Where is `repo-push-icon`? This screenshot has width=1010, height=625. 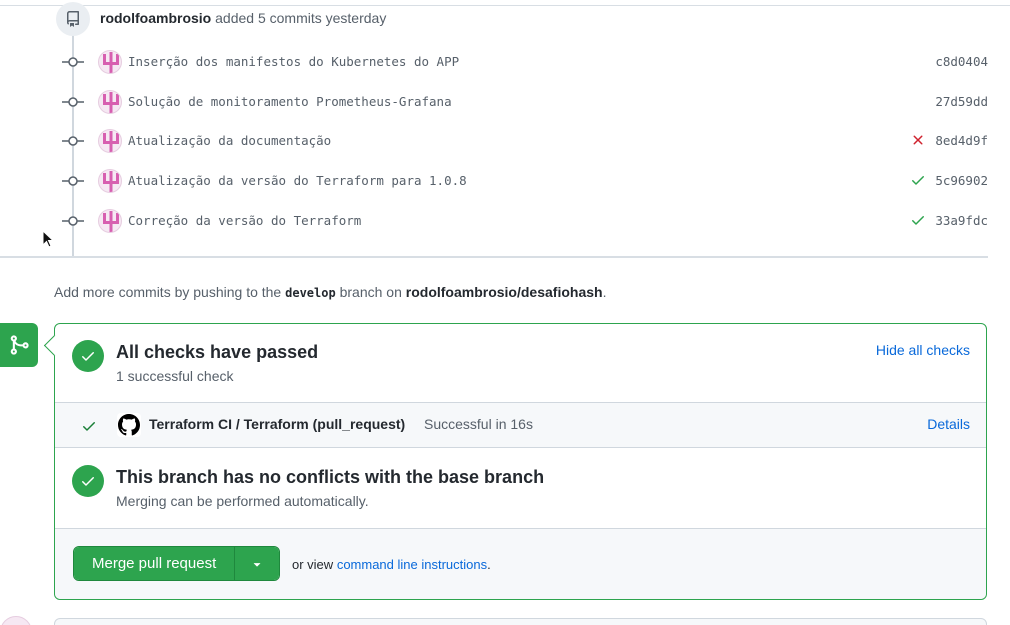 repo-push-icon is located at coordinates (73, 19).